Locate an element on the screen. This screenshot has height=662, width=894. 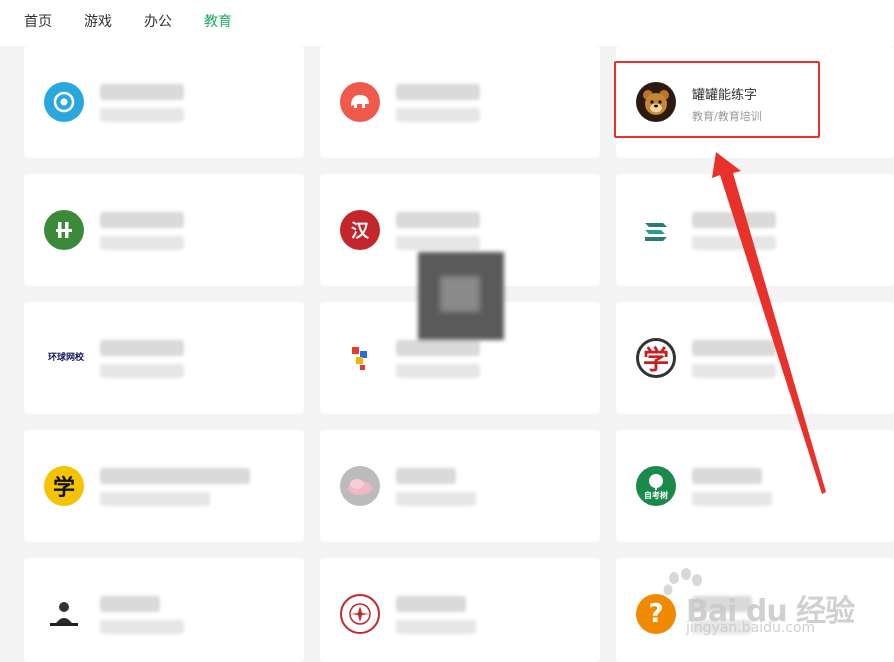
lotus-icon is located at coordinates (360, 486).